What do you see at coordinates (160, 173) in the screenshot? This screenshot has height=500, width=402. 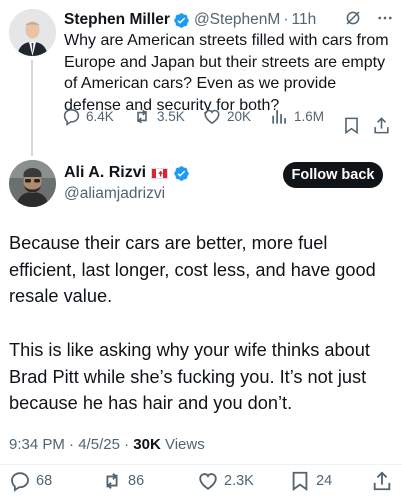 I see `canada-flag-icon` at bounding box center [160, 173].